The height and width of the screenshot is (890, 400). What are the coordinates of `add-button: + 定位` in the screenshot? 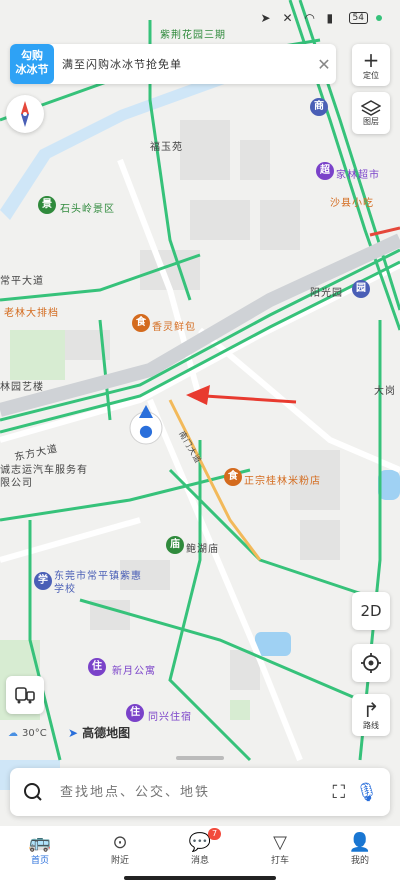 It's located at (371, 65).